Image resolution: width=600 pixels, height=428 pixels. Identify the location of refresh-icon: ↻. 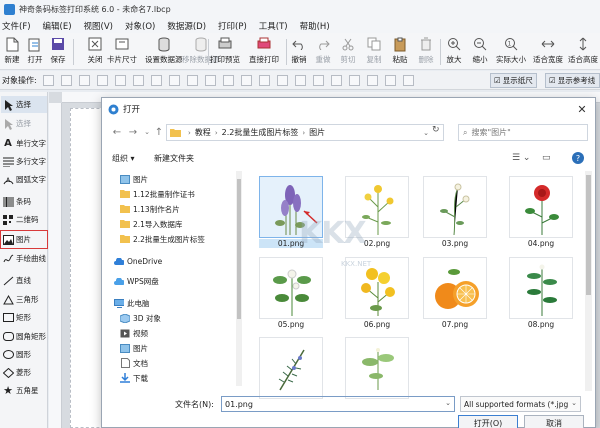
(436, 130).